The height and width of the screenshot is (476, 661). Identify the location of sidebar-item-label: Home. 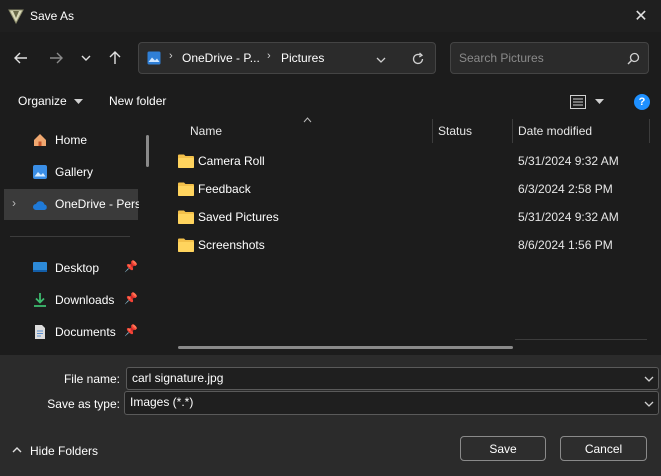
(71, 140).